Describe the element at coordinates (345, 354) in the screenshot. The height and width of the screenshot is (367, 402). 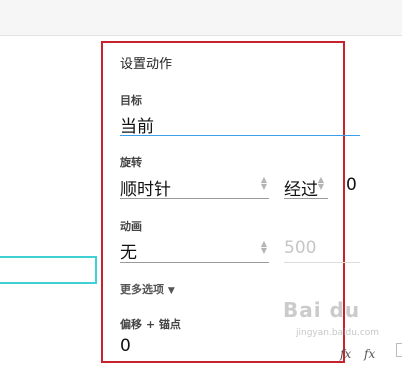
I see `fx-icon: fx` at that location.